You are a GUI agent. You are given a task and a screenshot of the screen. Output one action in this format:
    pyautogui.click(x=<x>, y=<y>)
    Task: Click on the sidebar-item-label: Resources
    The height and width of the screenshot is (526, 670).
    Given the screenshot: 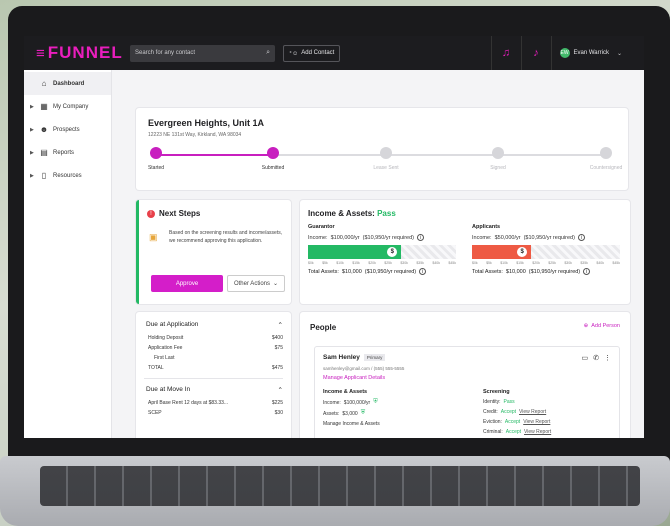 What is the action you would take?
    pyautogui.click(x=67, y=175)
    